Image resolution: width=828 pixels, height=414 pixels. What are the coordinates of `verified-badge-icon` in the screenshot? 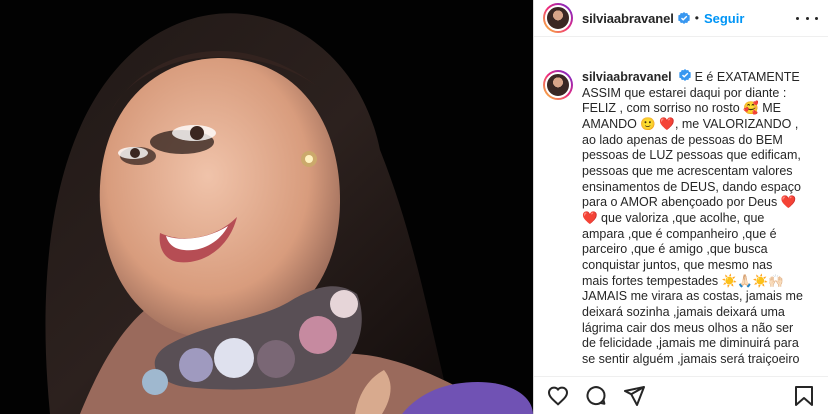 It's located at (683, 18).